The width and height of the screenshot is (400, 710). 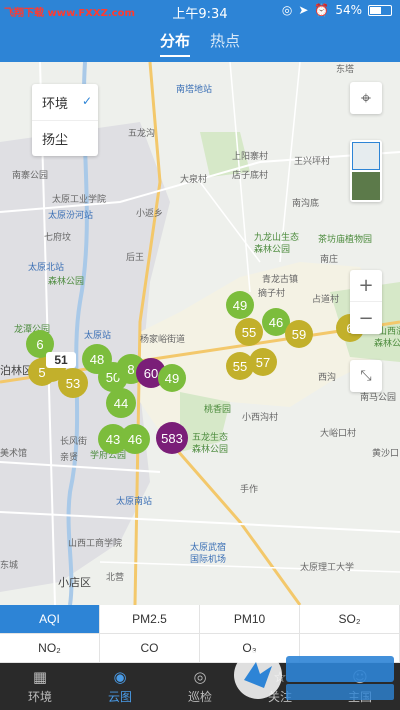 What do you see at coordinates (306, 204) in the screenshot?
I see `map-label: 南沟底` at bounding box center [306, 204].